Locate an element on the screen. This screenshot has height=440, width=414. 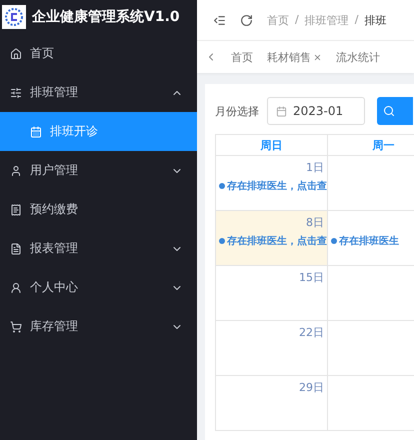
sidebar-item: 首页 is located at coordinates (98, 53).